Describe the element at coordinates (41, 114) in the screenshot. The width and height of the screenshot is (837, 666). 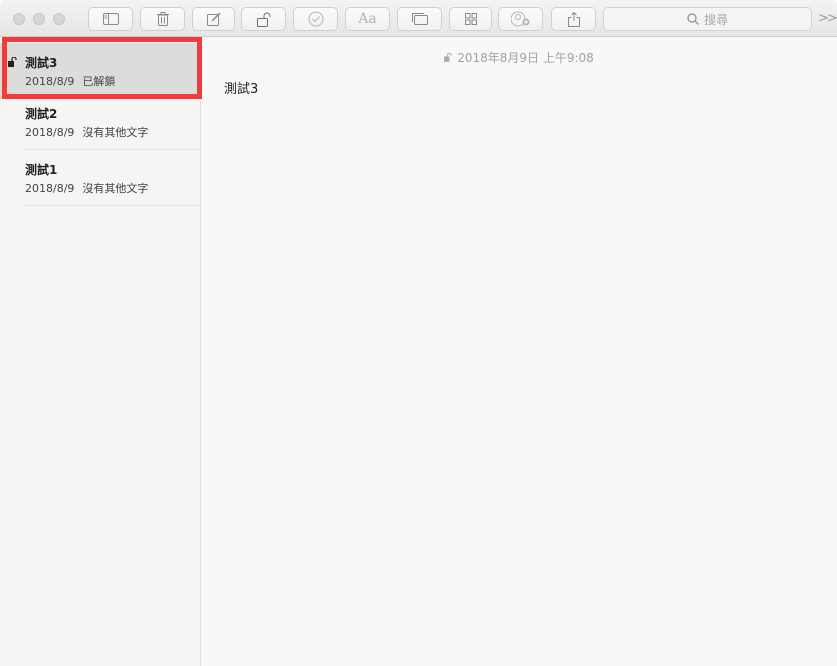
I see `note-title: 測試2` at that location.